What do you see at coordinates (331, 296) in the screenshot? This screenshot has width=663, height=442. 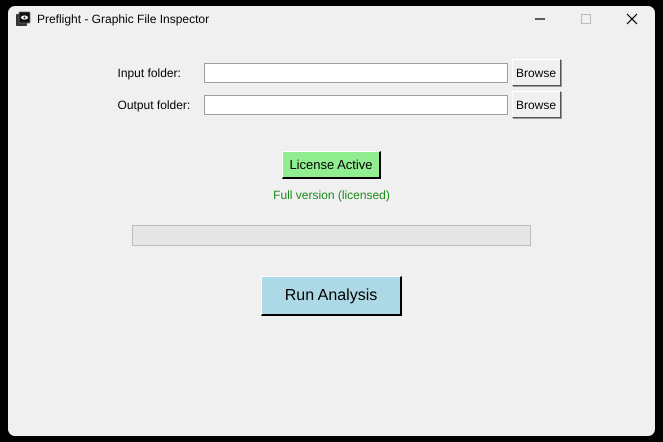 I see `run-analysis-button: Run Analysis` at bounding box center [331, 296].